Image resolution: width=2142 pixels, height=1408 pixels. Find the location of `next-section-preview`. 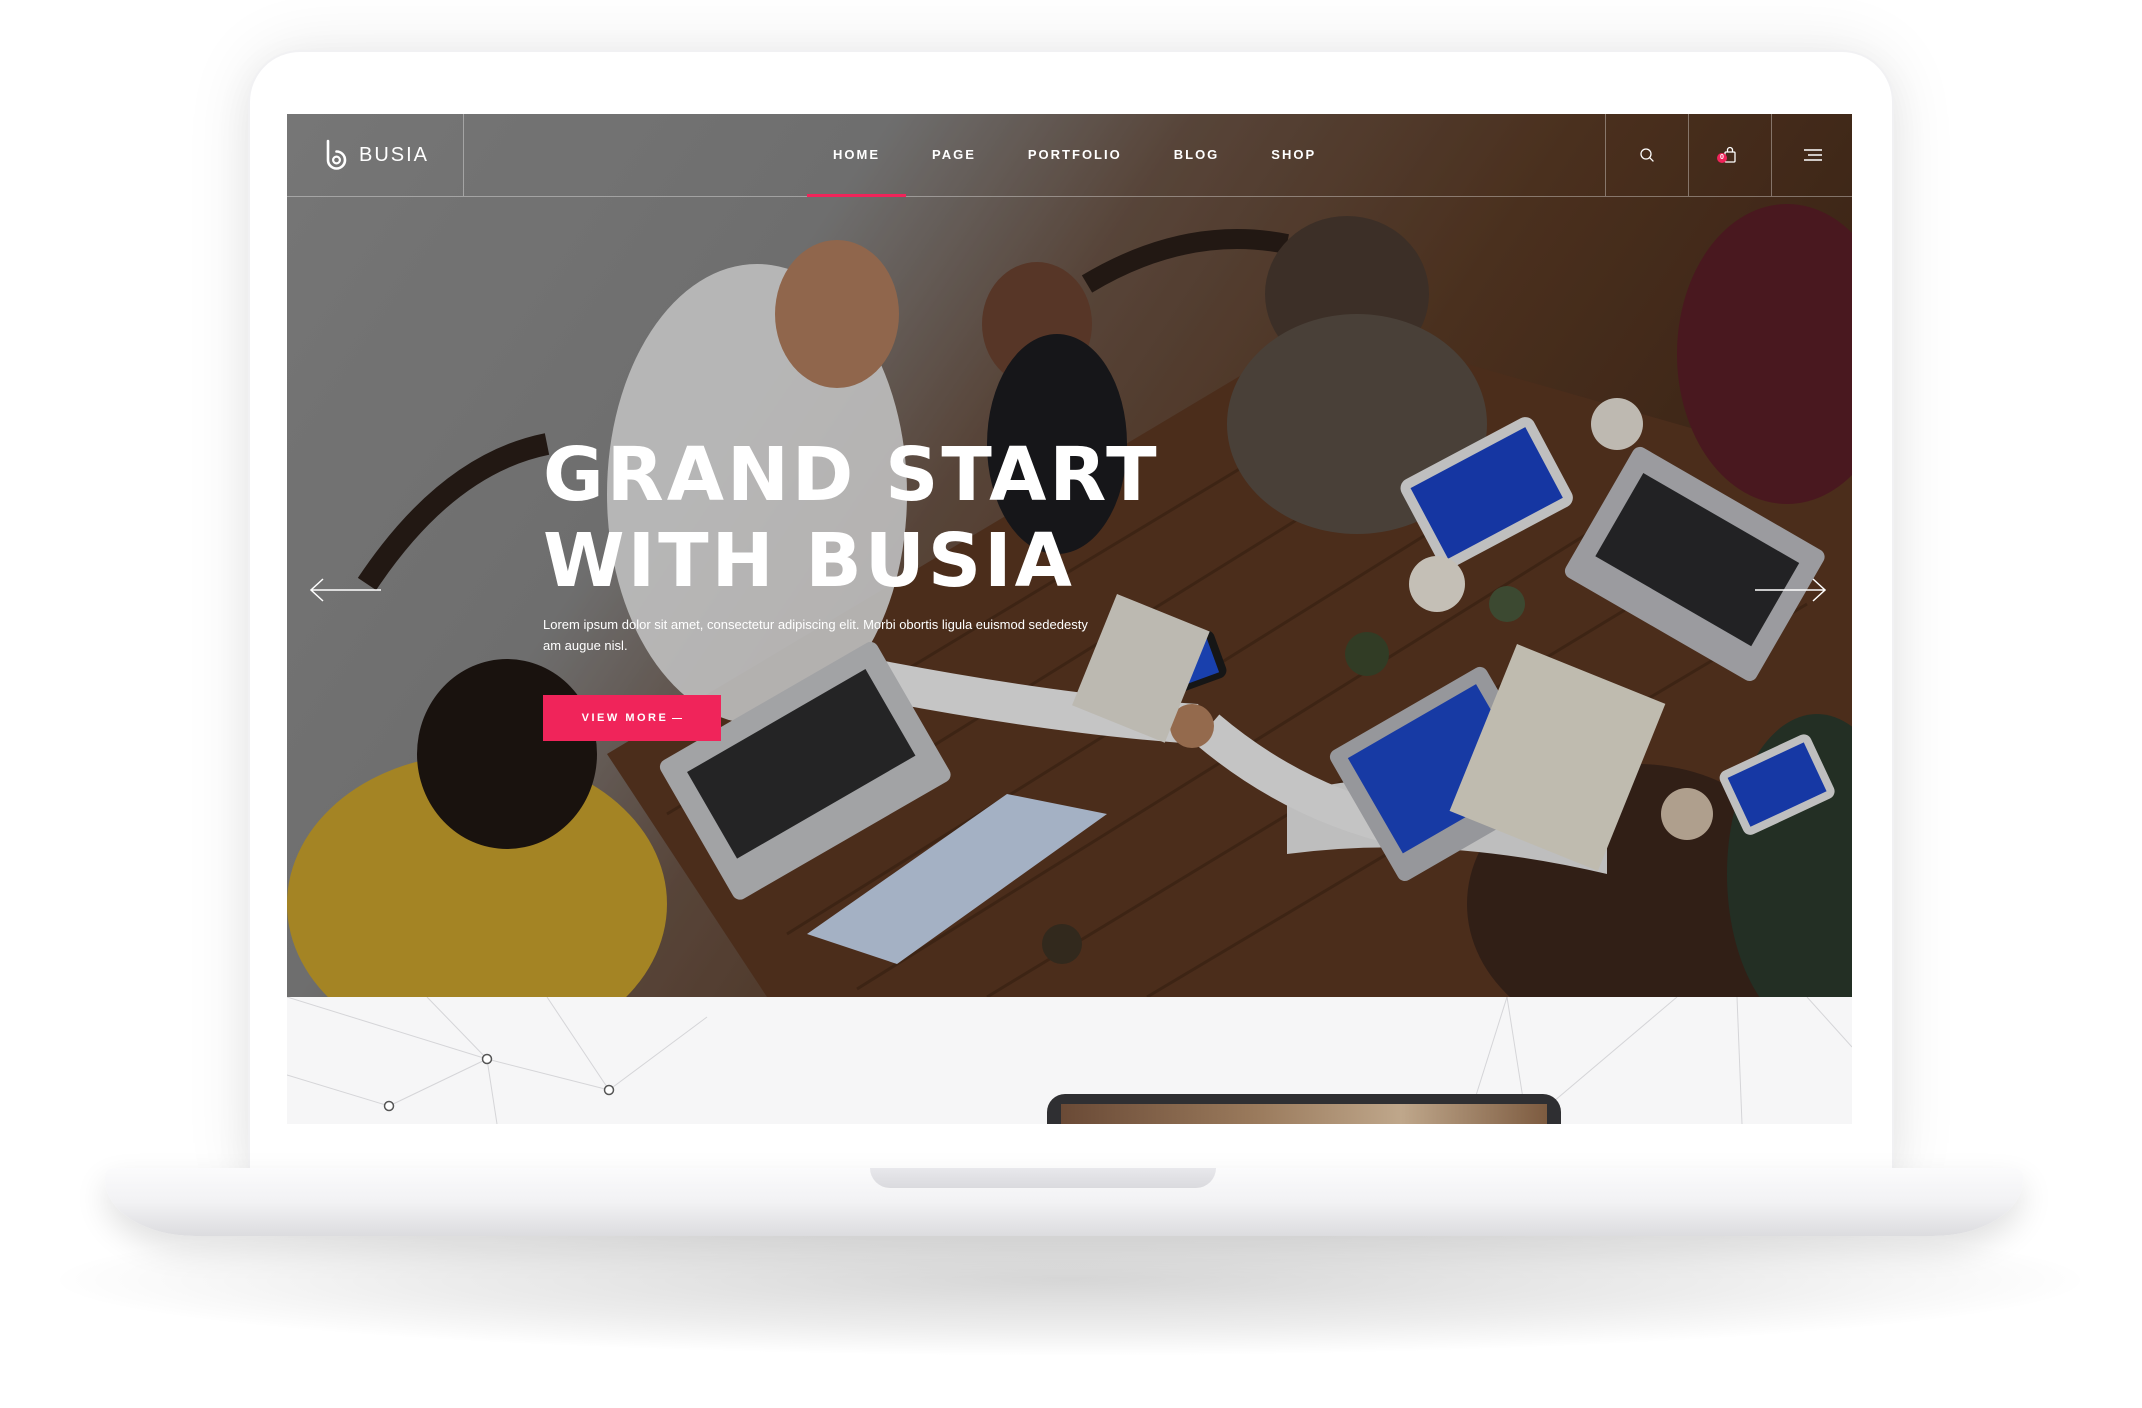

next-section-preview is located at coordinates (1069, 1060).